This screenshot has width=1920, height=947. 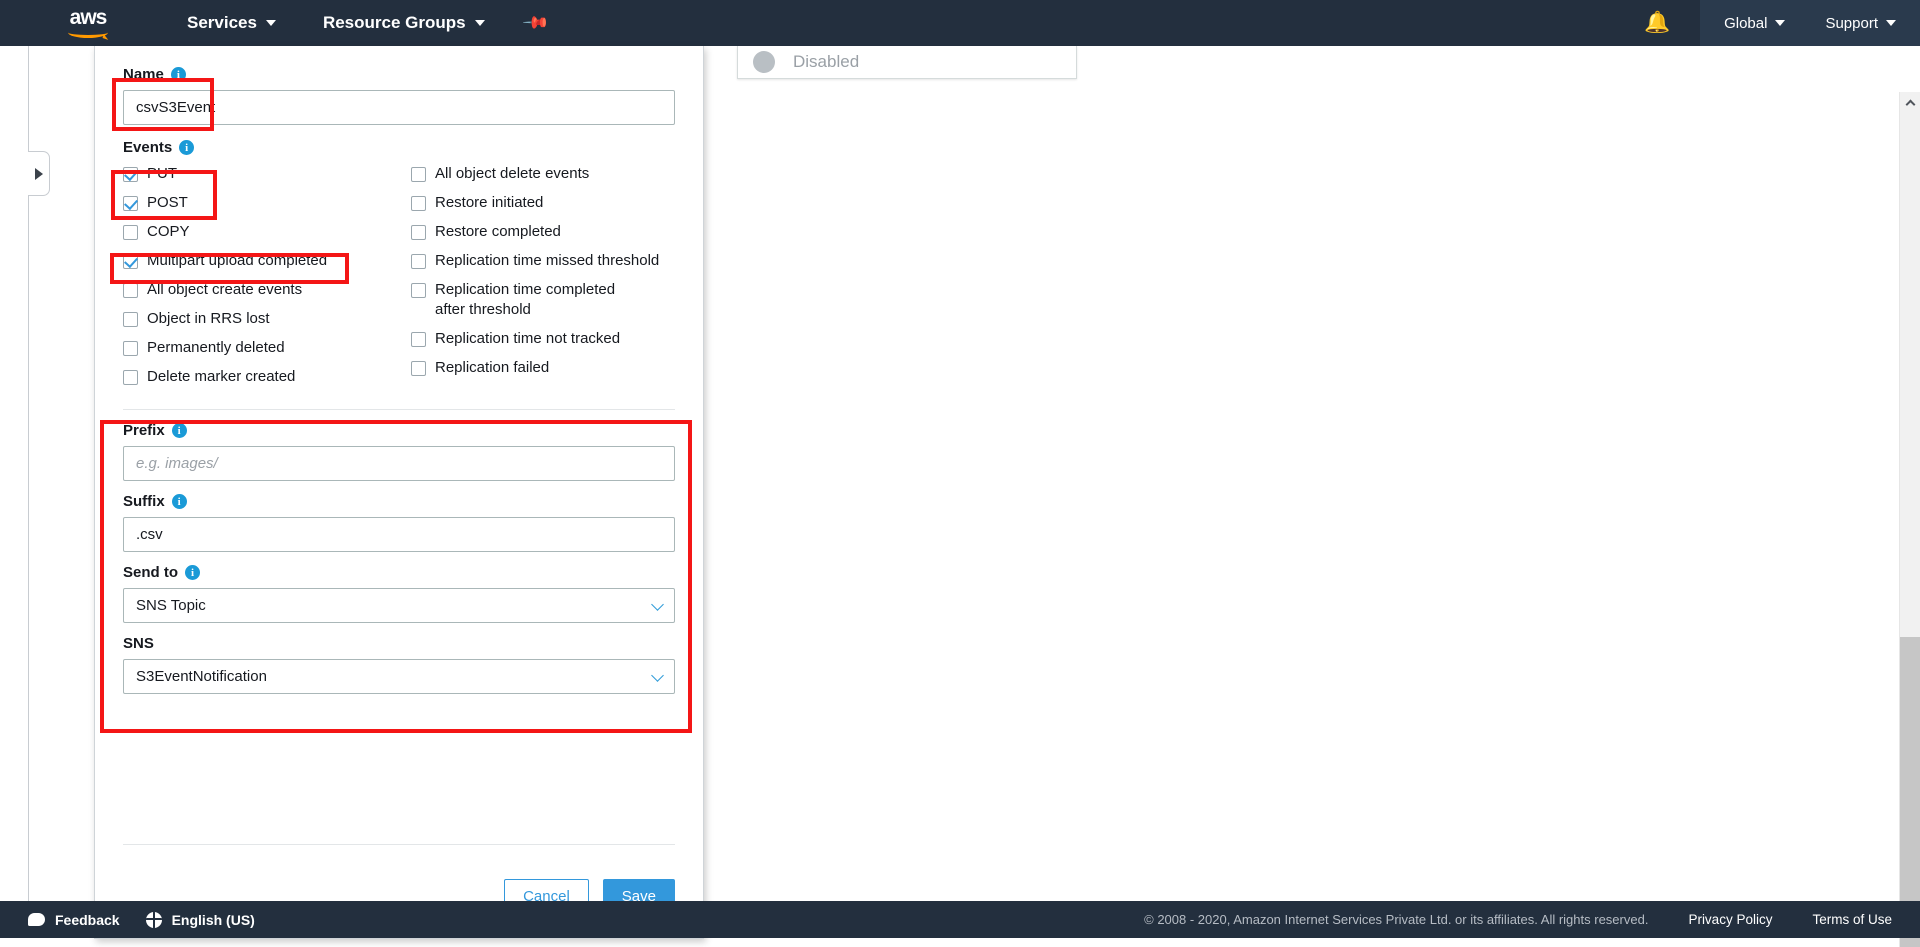 What do you see at coordinates (224, 290) in the screenshot?
I see `checkbox-label: All object create events` at bounding box center [224, 290].